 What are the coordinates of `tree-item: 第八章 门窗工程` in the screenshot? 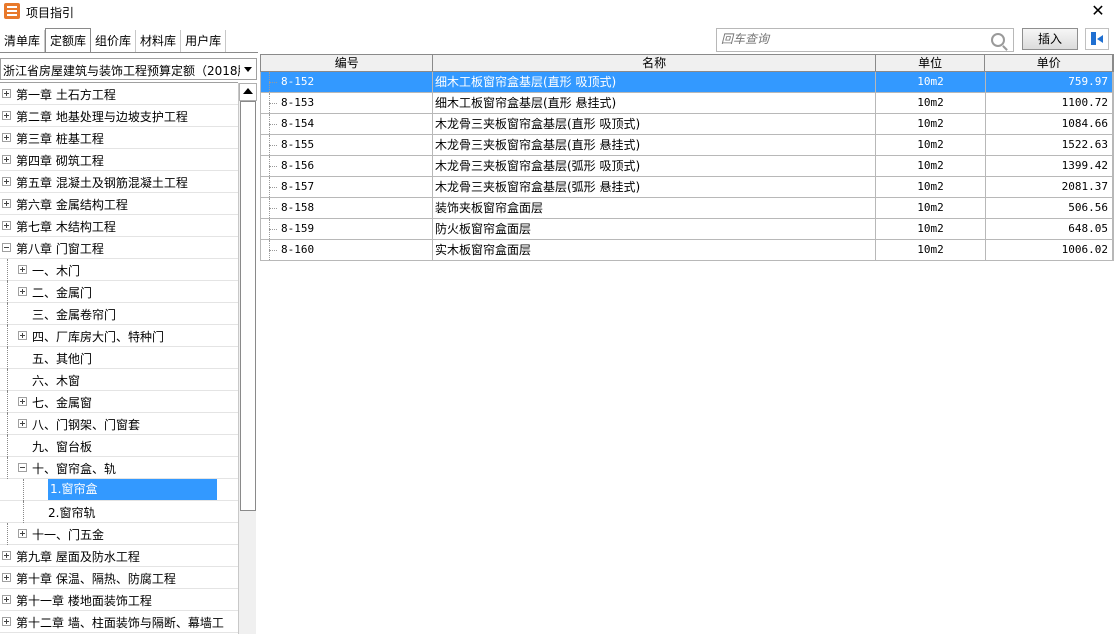 It's located at (119, 248).